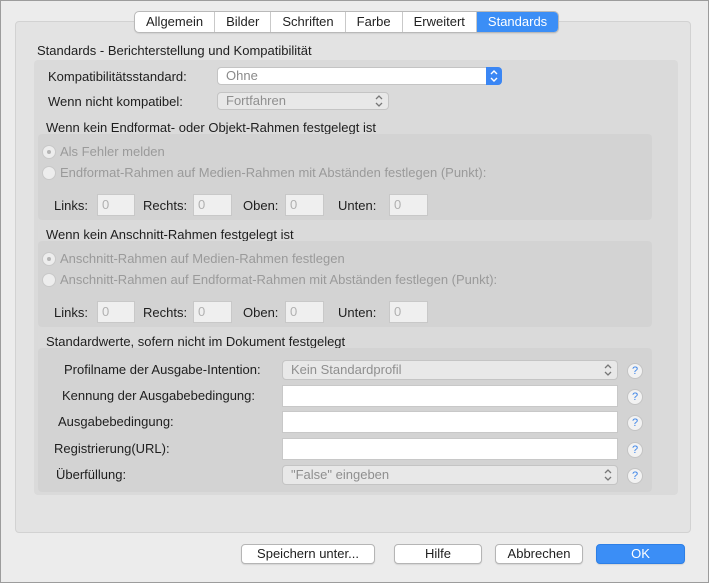 This screenshot has height=583, width=709. I want to click on compat-standard-popup: Ohne, so click(359, 76).